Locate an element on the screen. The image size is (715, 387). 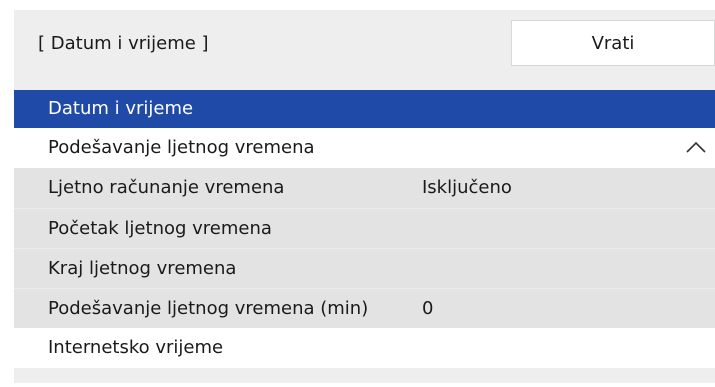
menu-item-dst-settings: Podešavanje ljetnog vremena is located at coordinates (364, 148).